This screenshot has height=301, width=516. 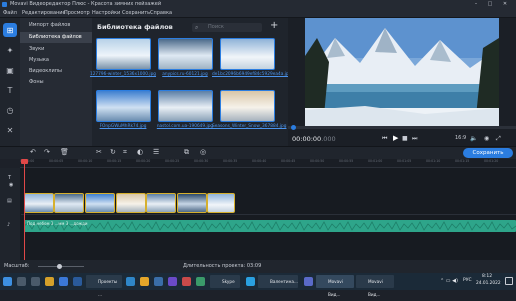 What do you see at coordinates (476, 4) in the screenshot?
I see `minimize-icon: –` at bounding box center [476, 4].